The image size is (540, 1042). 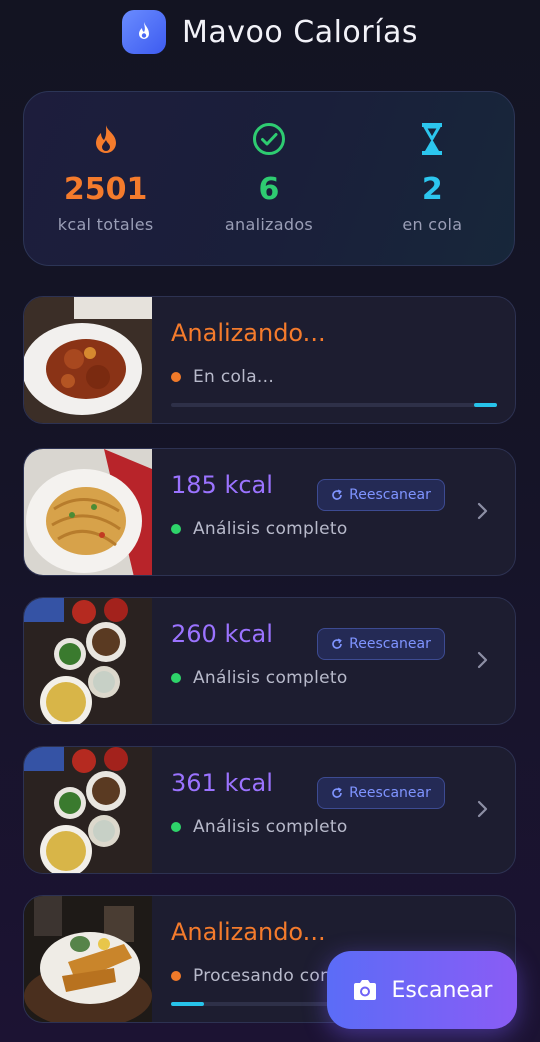 I want to click on stat-queue: 2 en cola, so click(x=432, y=178).